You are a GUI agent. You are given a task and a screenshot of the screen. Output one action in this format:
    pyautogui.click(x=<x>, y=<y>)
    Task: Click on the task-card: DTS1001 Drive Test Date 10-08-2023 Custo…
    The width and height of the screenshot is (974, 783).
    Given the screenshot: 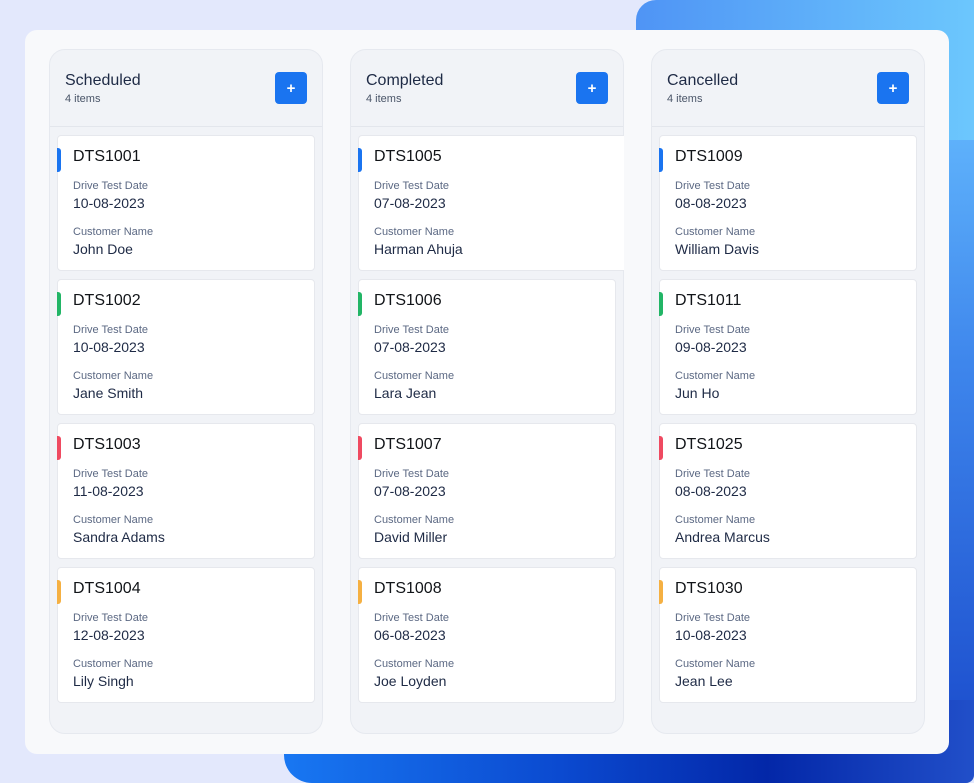 What is the action you would take?
    pyautogui.click(x=186, y=203)
    